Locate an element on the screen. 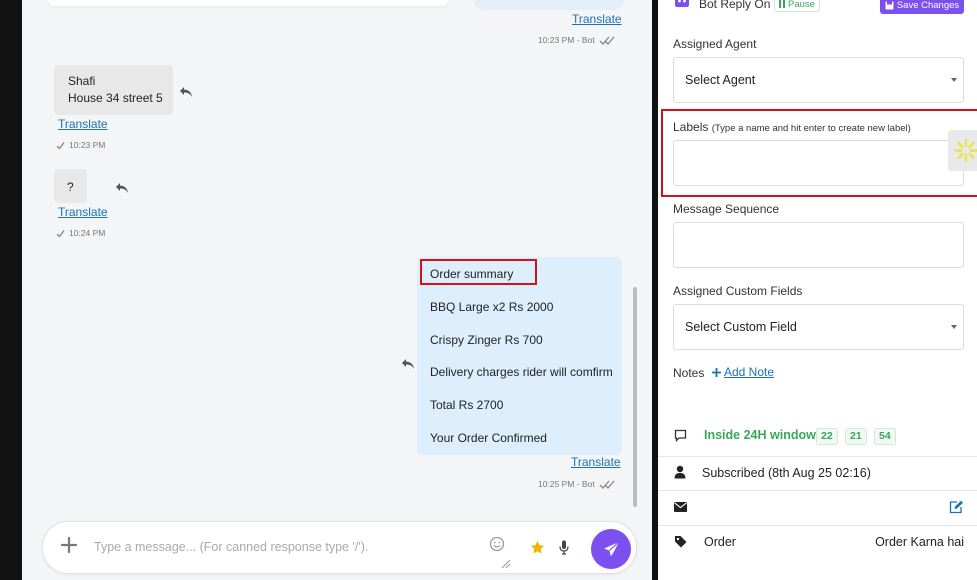  labels-input is located at coordinates (818, 163).